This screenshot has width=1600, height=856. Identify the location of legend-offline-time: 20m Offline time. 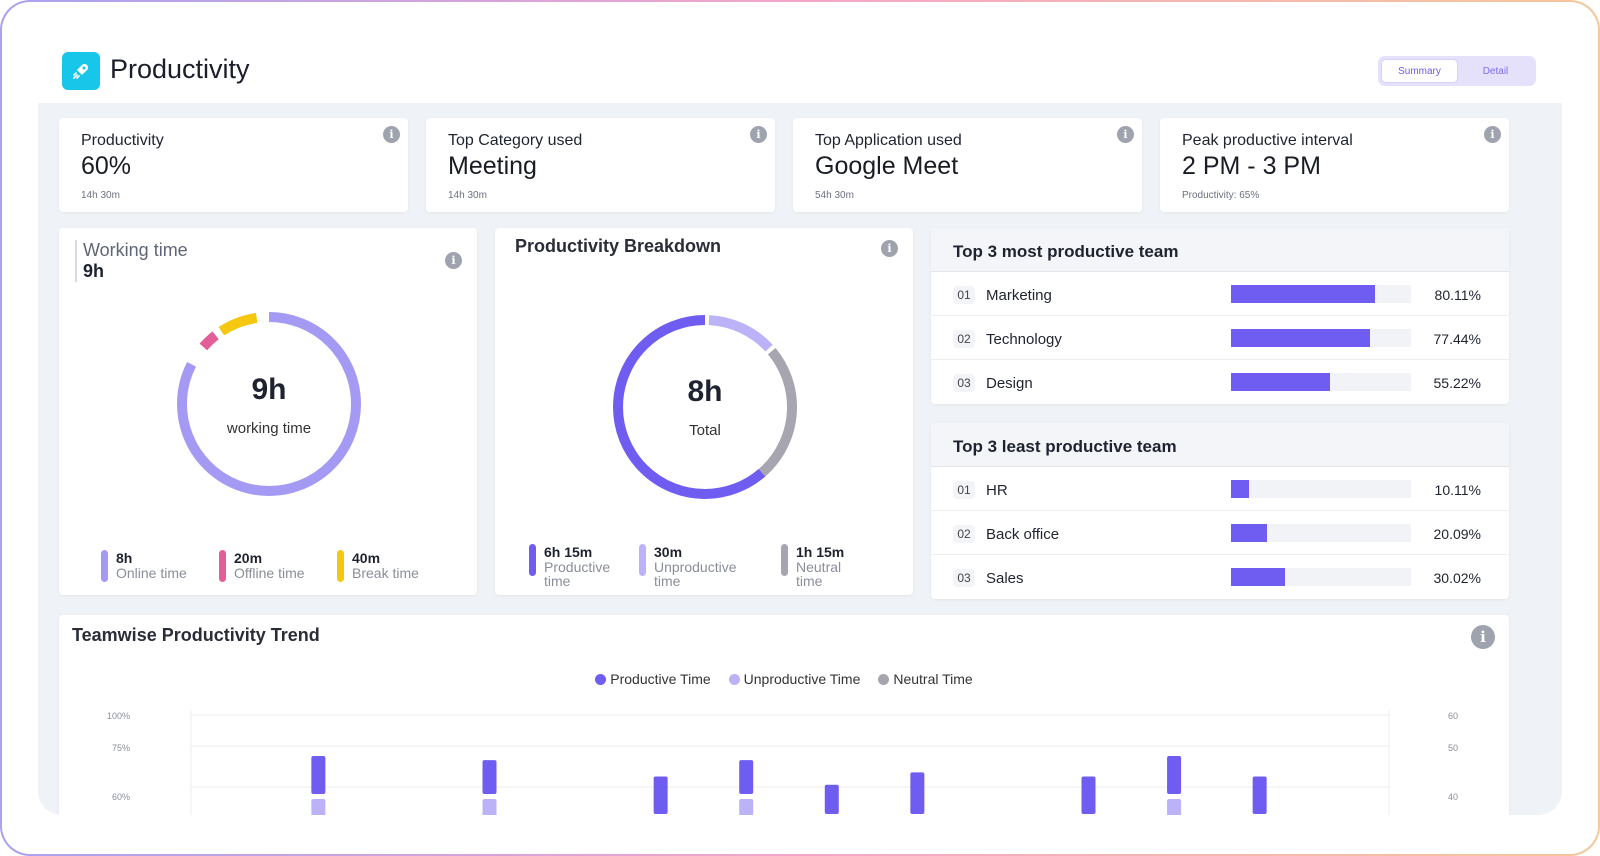
(262, 566).